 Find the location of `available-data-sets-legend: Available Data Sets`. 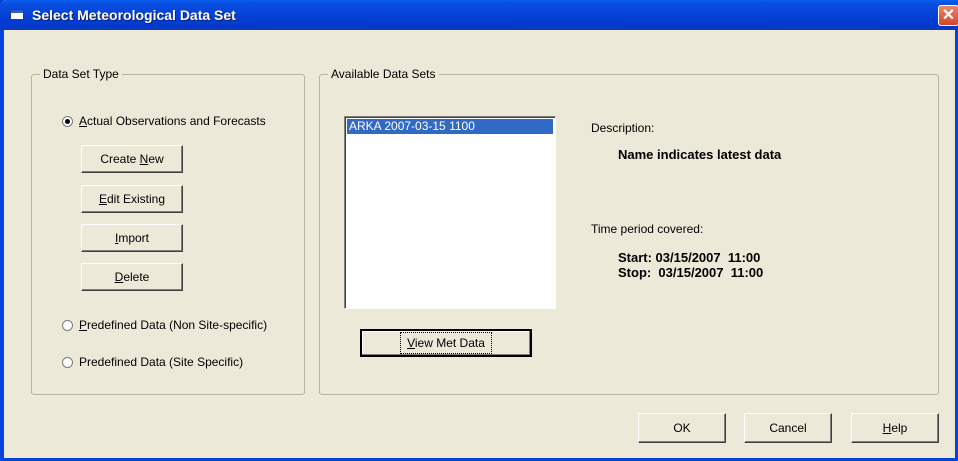

available-data-sets-legend: Available Data Sets is located at coordinates (383, 74).